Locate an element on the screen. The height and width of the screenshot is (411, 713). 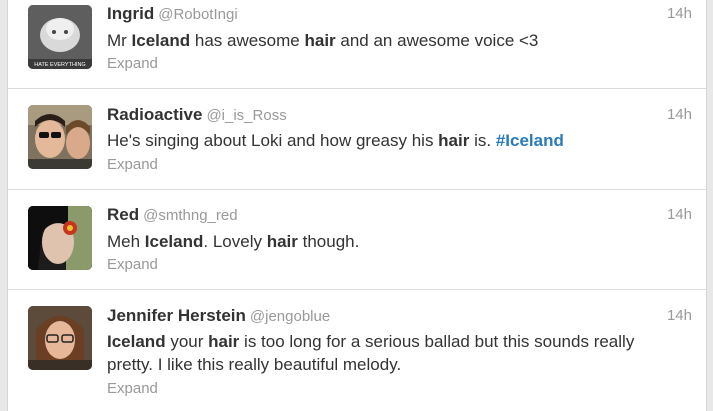
avatar-cat-icon: HATE EVERYTHING is located at coordinates (60, 37).